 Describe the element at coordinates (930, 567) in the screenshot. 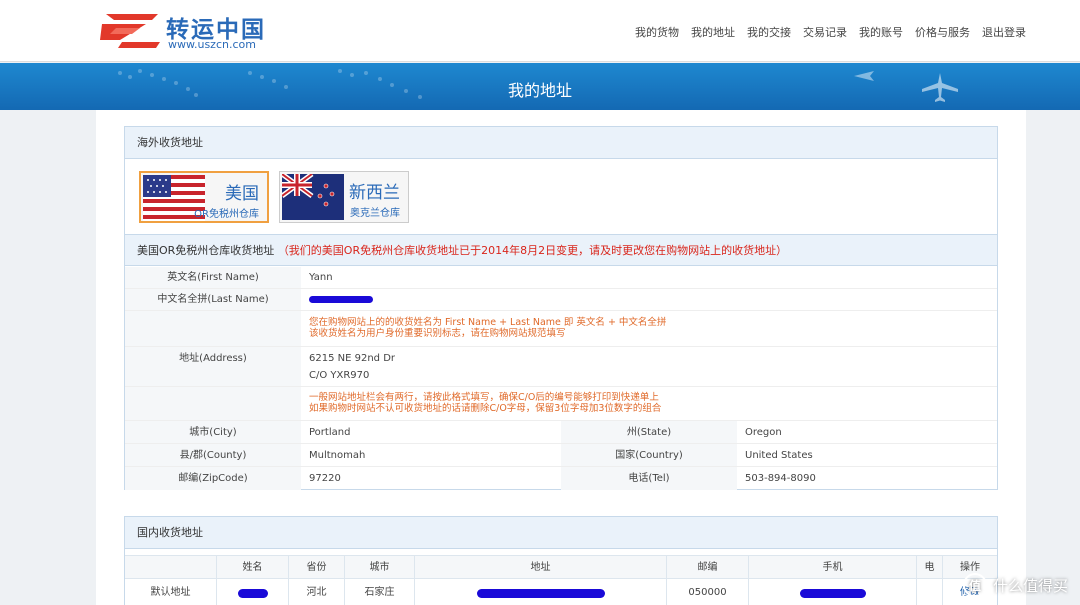

I see `col-phone: 电` at that location.